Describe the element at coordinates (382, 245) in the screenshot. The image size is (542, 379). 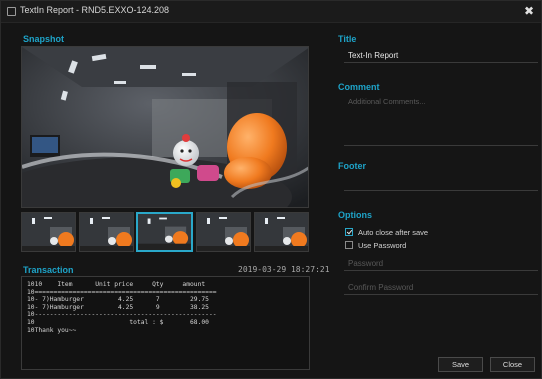
I see `use-password-label: Use Password` at that location.